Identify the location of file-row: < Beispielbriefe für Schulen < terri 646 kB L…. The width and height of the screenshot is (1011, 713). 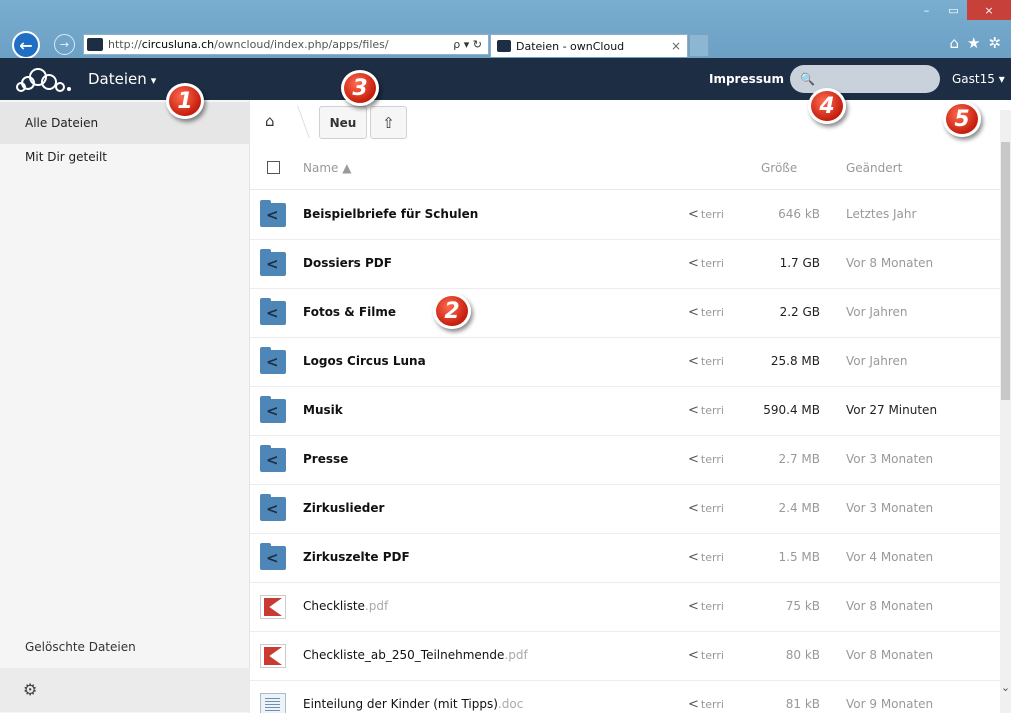
(625, 215).